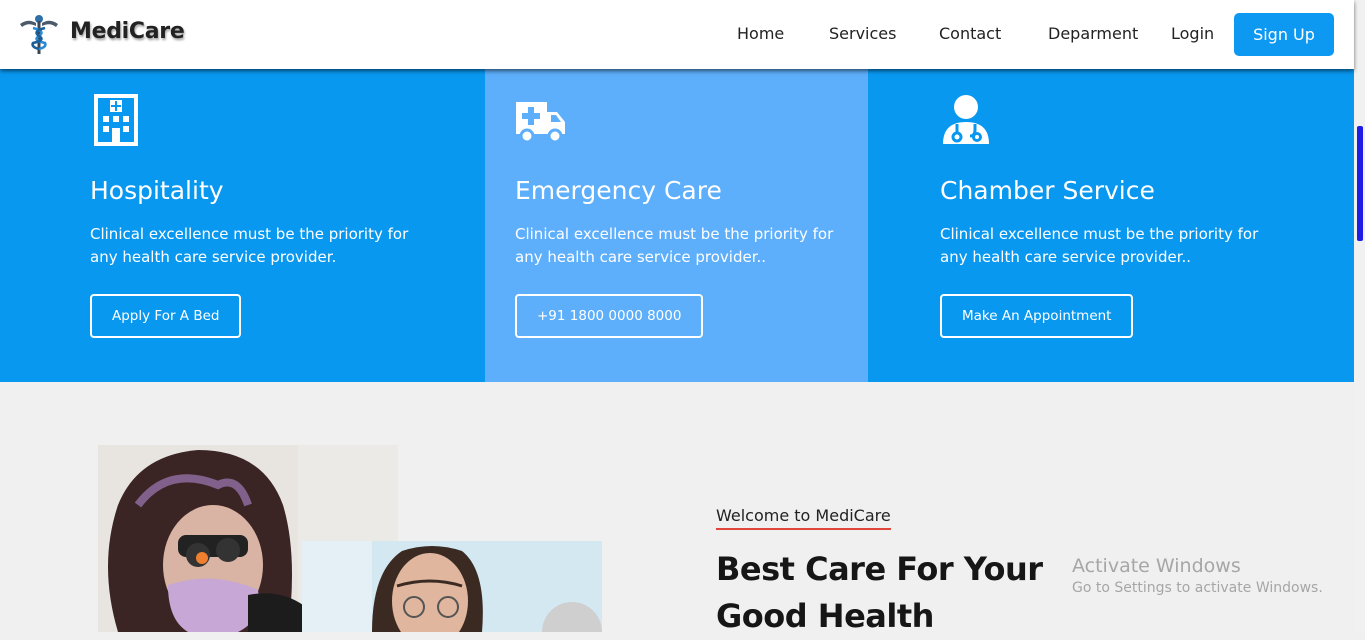  Describe the element at coordinates (1359, 316) in the screenshot. I see `page-scrollbar` at that location.